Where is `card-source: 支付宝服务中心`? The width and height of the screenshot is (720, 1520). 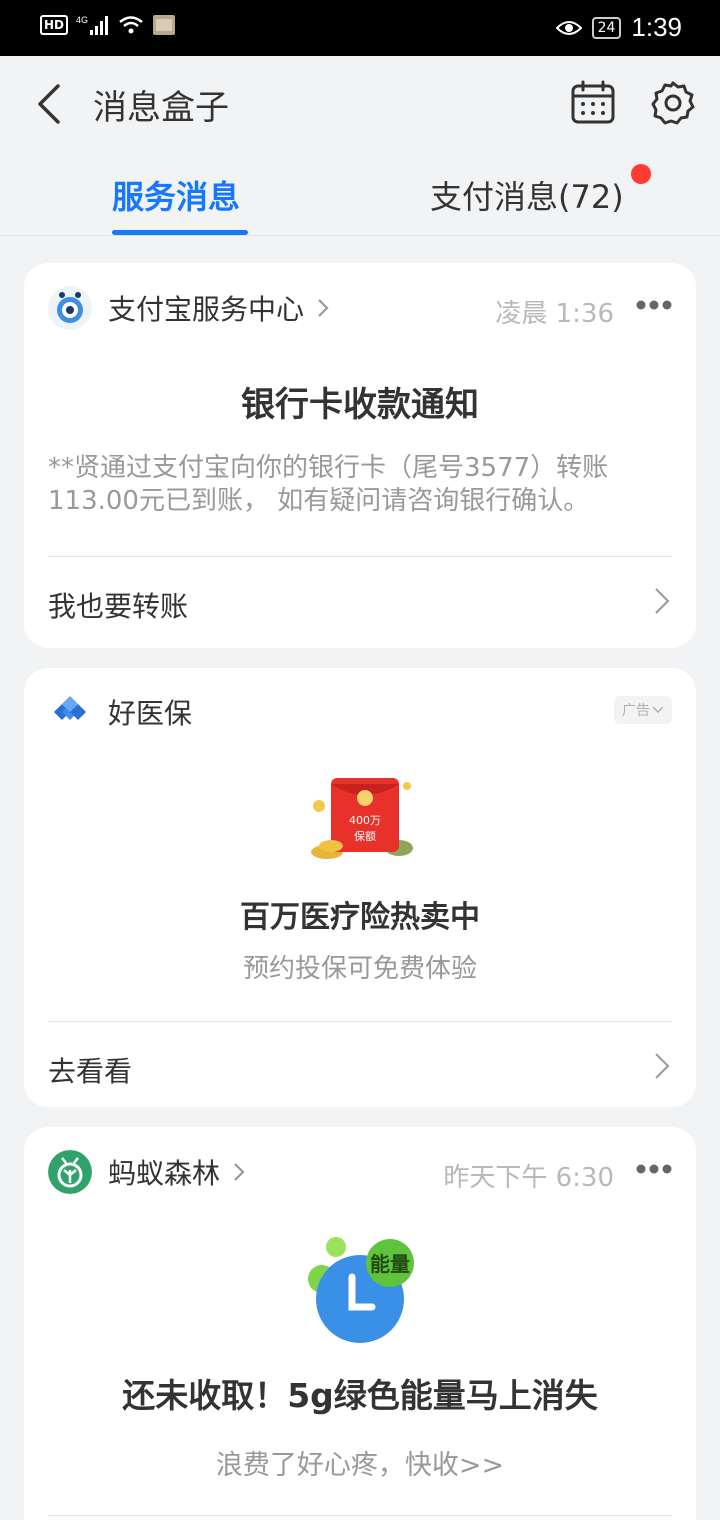
card-source: 支付宝服务中心 is located at coordinates (189, 308).